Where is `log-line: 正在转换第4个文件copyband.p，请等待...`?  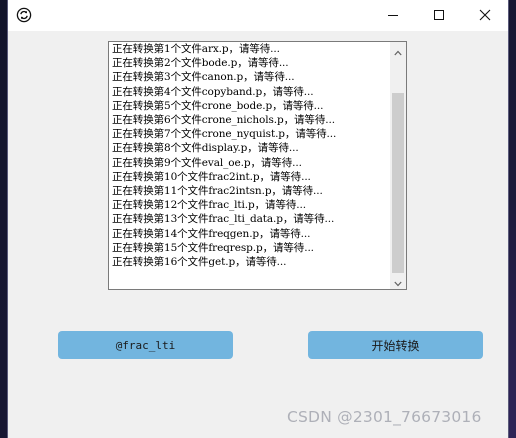
log-line: 正在转换第4个文件copyband.p，请等待... is located at coordinates (213, 91).